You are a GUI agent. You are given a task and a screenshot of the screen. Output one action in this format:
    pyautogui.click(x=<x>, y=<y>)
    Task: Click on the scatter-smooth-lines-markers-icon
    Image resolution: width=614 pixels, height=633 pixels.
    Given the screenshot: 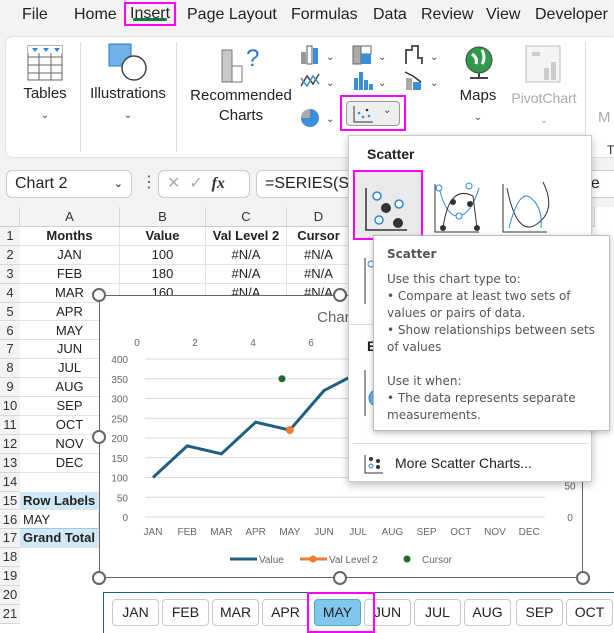 What is the action you would take?
    pyautogui.click(x=458, y=205)
    